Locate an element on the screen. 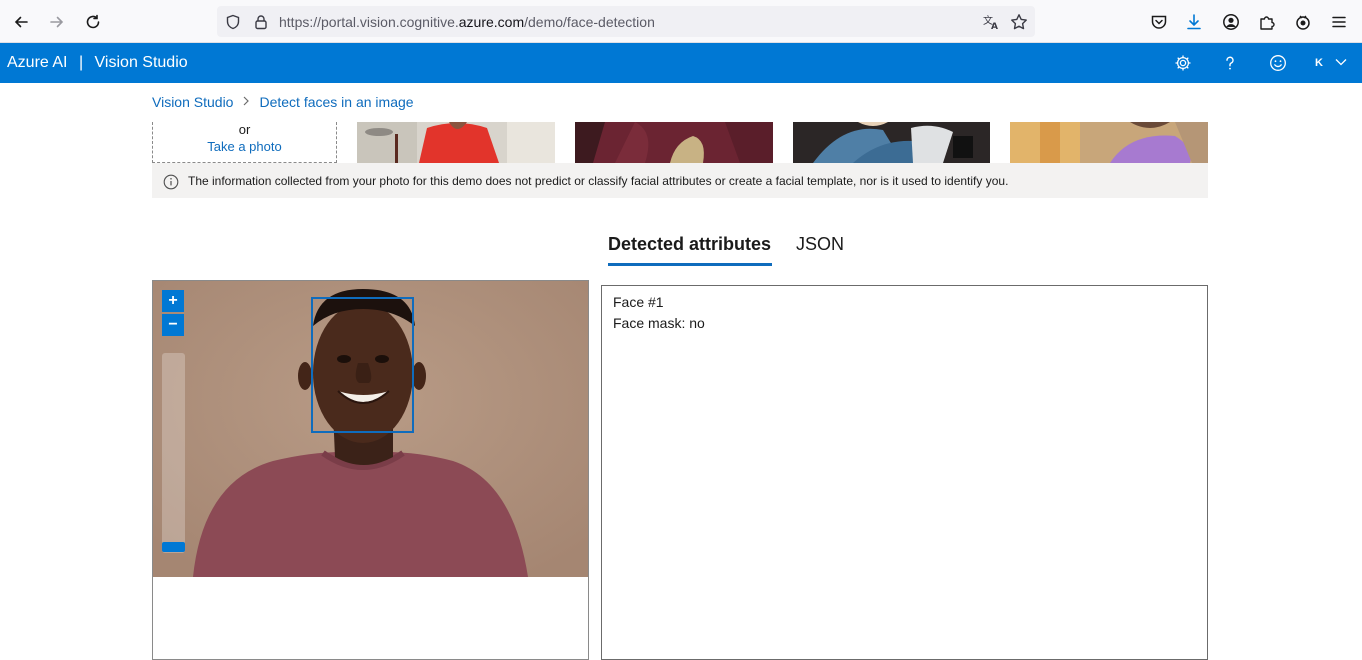 Image resolution: width=1362 pixels, height=660 pixels. user-initial: K is located at coordinates (1319, 63).